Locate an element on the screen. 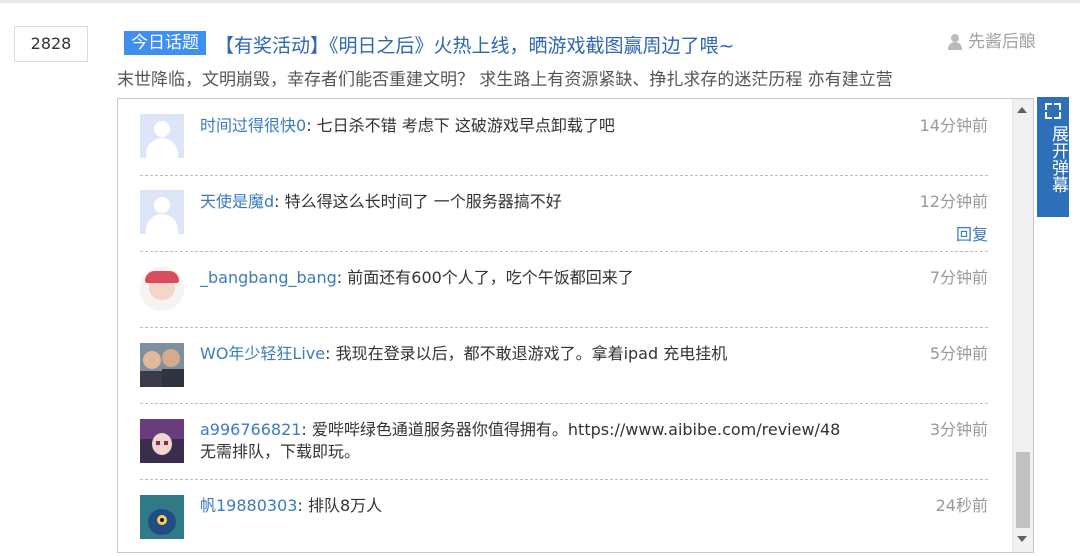 The image size is (1080, 556). comment-text: 帆19880303: 排队8万人 is located at coordinates (291, 506).